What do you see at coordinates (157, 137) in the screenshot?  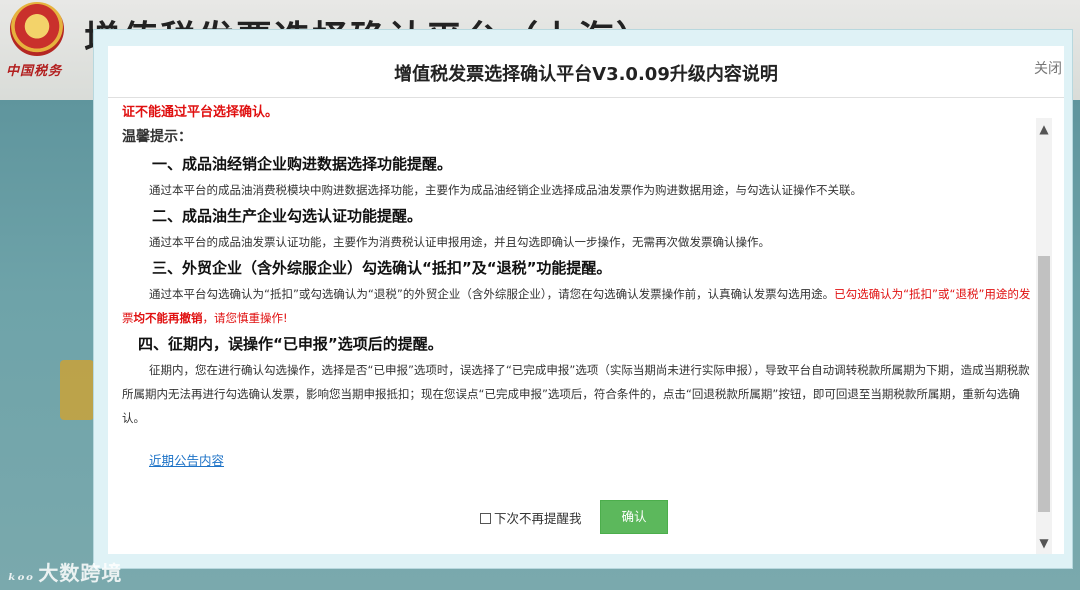 I see `tip-label: 温馨提示：` at bounding box center [157, 137].